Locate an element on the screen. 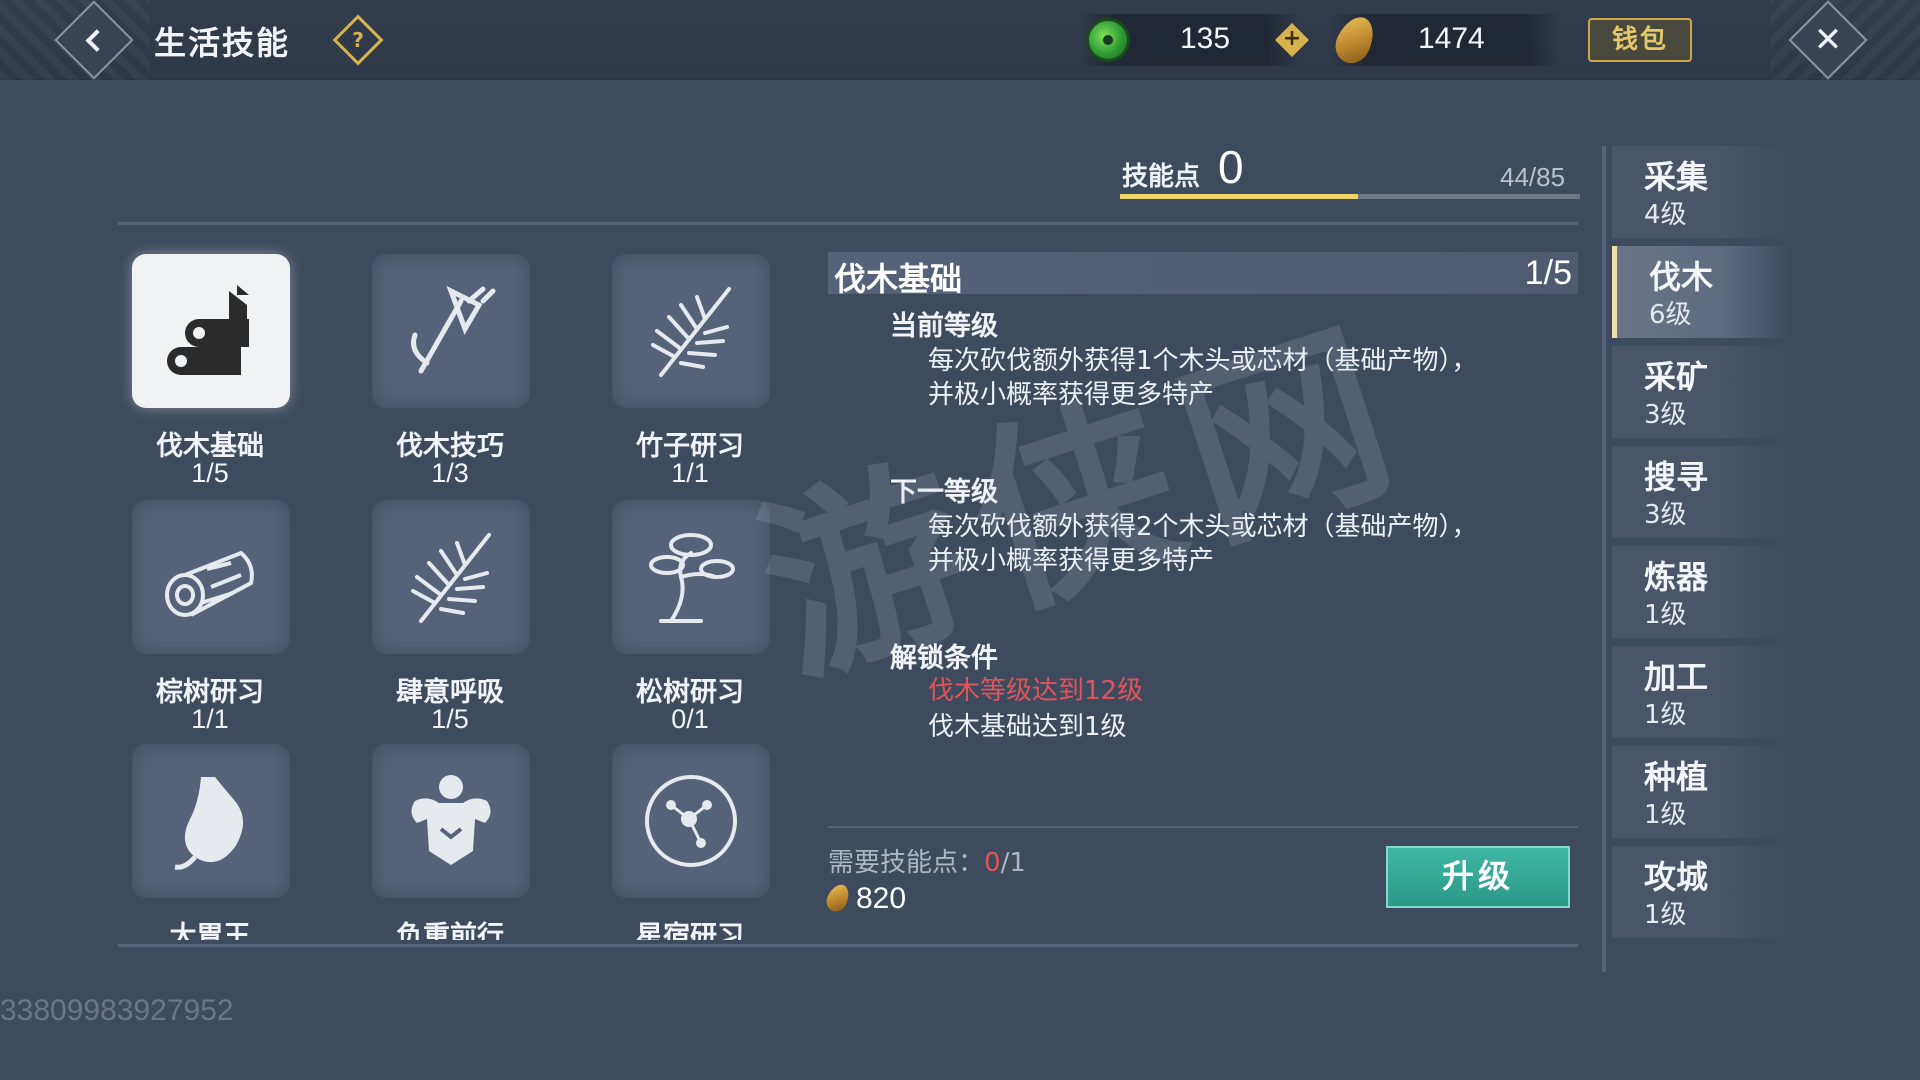  watermark: 游侠网 is located at coordinates (1085, 501).